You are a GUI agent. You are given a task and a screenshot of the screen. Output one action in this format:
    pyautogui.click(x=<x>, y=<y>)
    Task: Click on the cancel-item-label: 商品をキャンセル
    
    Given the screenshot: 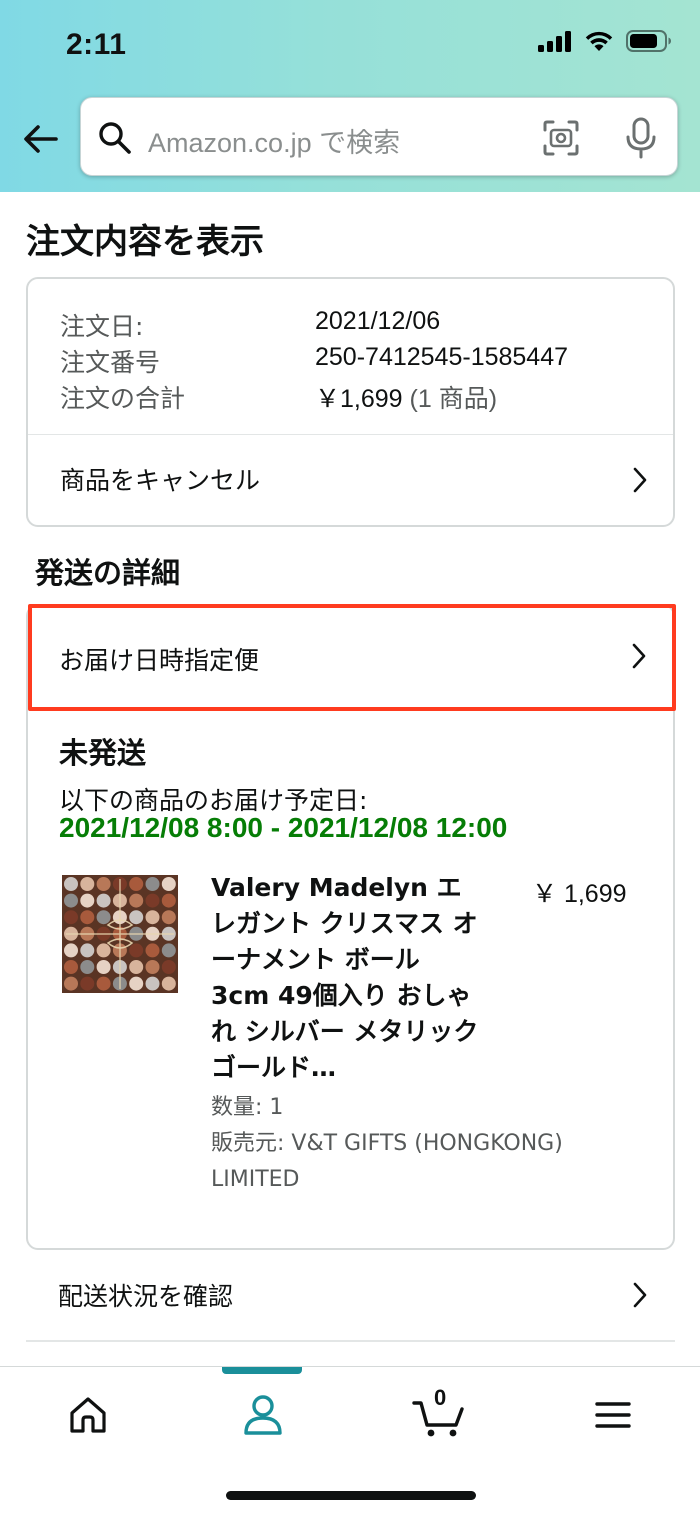 What is the action you would take?
    pyautogui.click(x=160, y=480)
    